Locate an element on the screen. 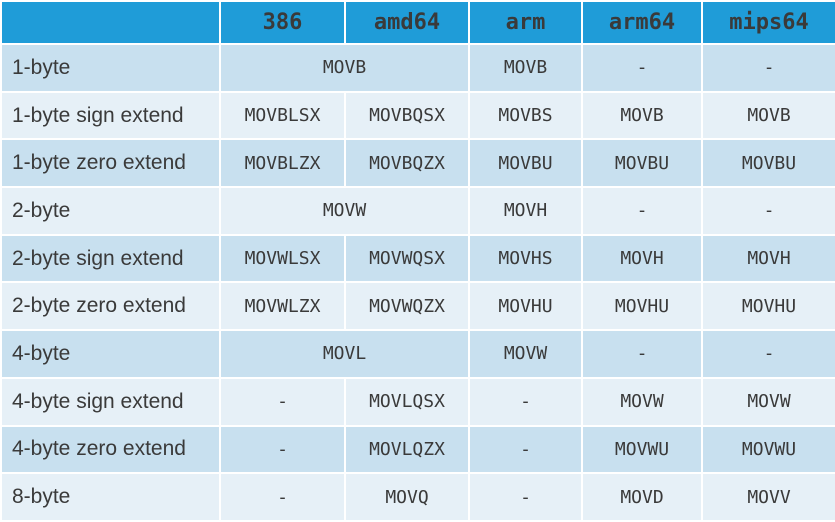 The height and width of the screenshot is (522, 835). table-row: 8-byte - MOVQ - MOVD MOVV is located at coordinates (417, 497).